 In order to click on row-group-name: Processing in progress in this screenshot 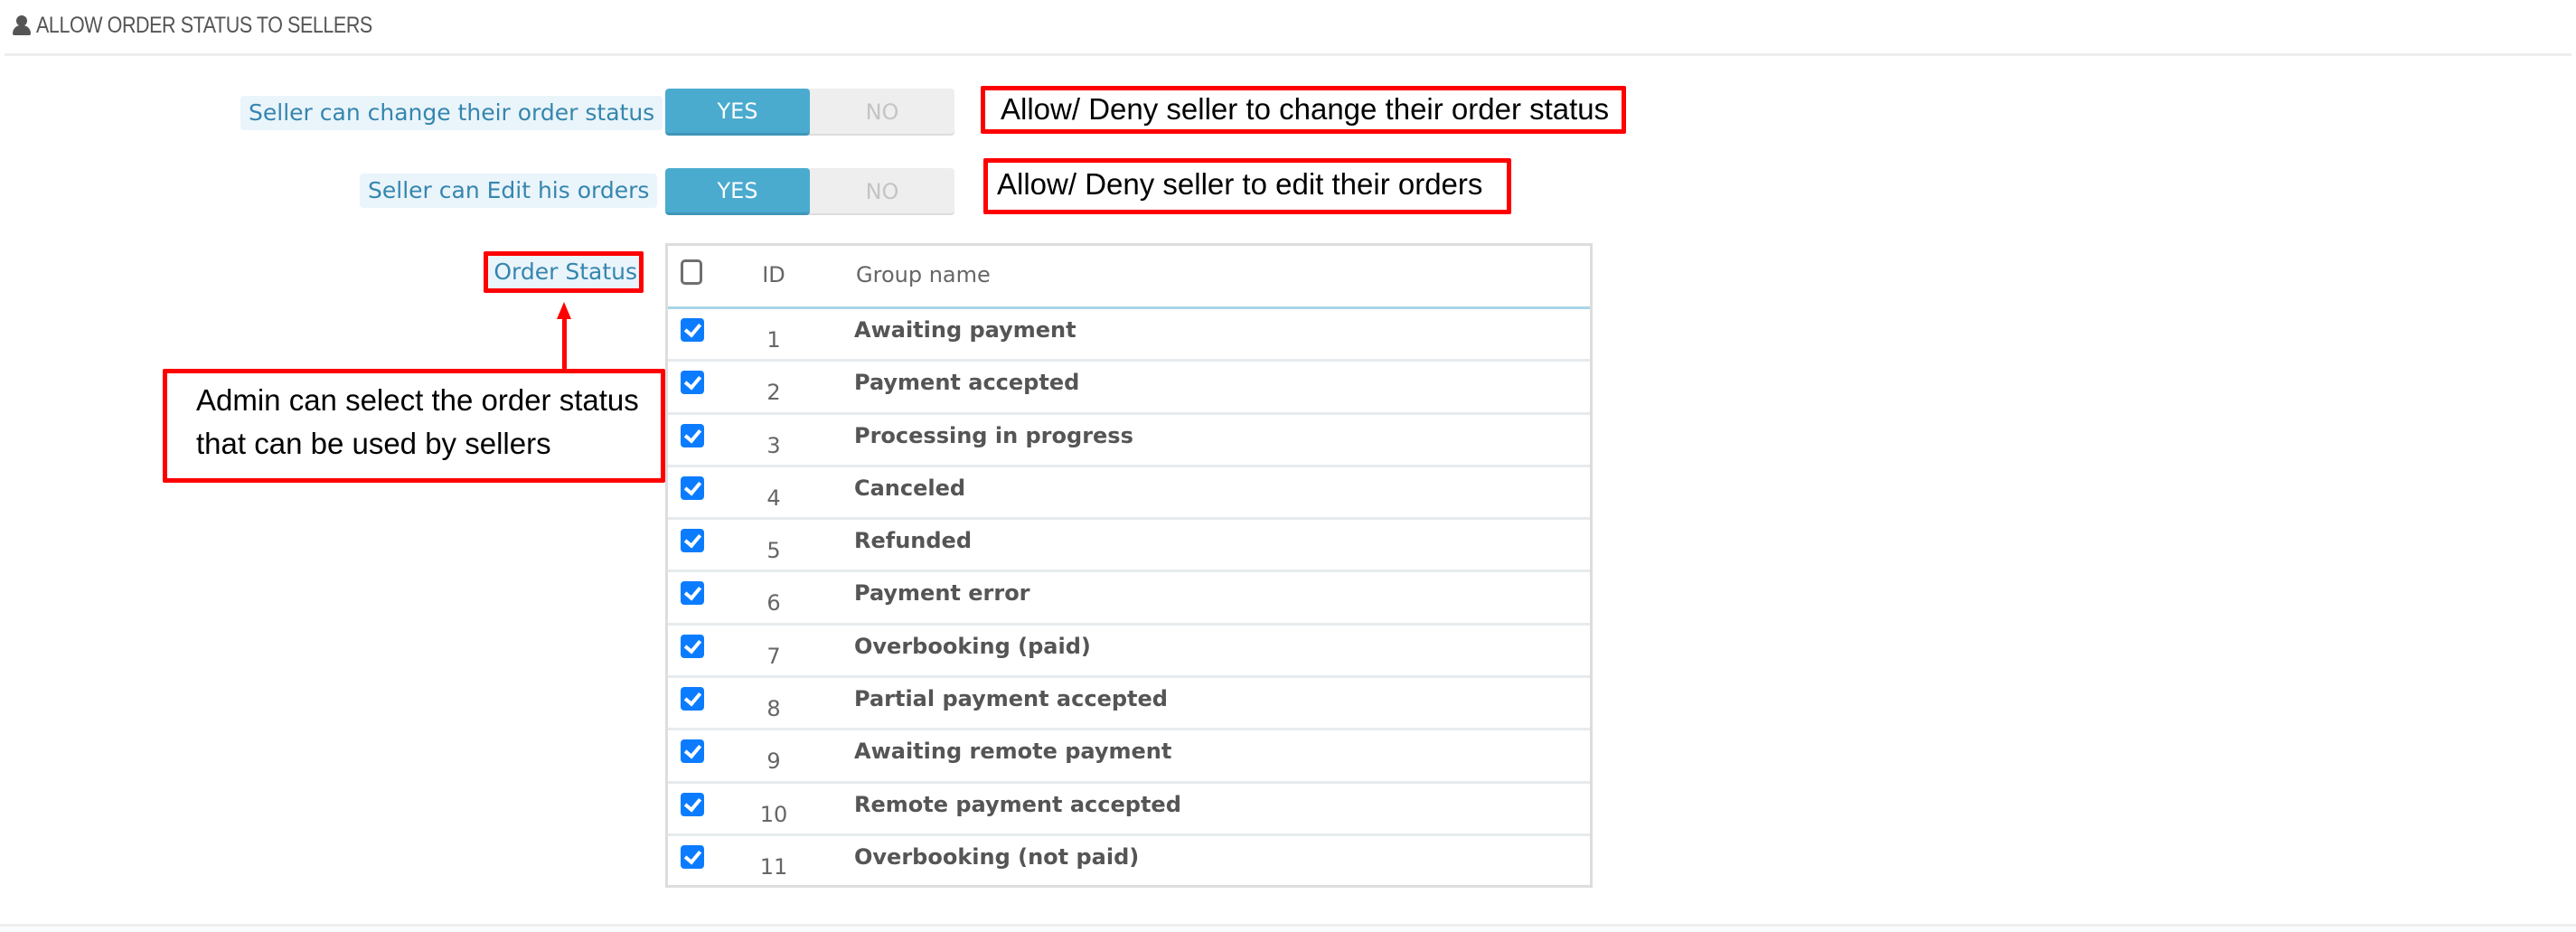, I will do `click(994, 435)`.